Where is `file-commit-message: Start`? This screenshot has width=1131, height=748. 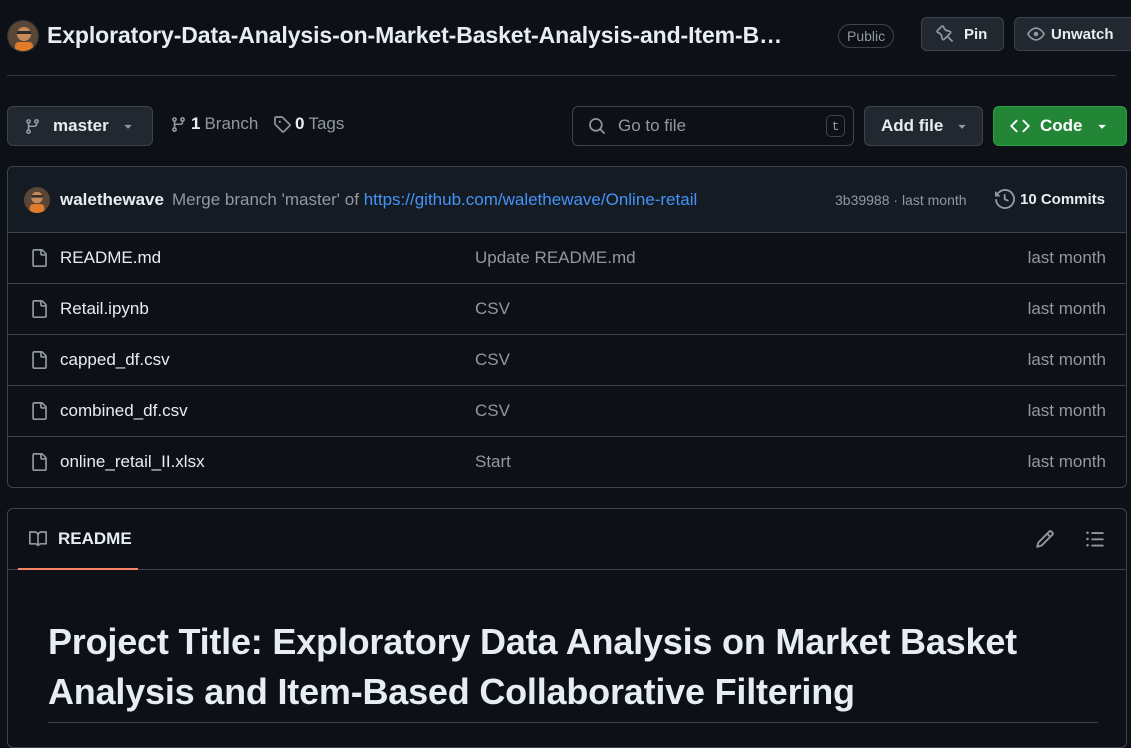 file-commit-message: Start is located at coordinates (493, 462).